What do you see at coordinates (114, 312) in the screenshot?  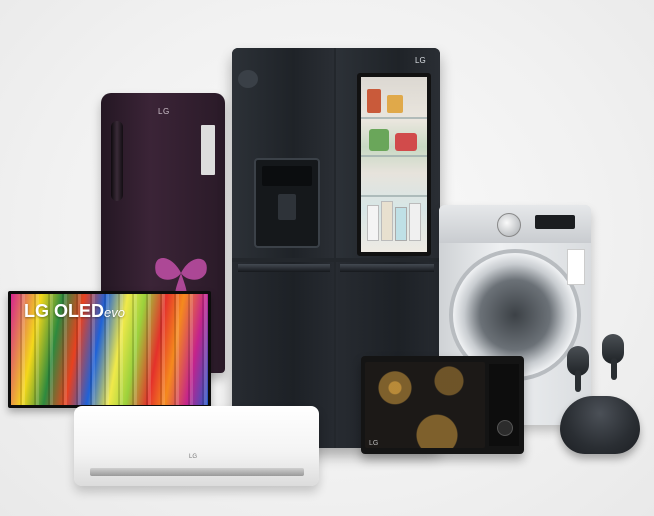 I see `tv-suffix: evo` at bounding box center [114, 312].